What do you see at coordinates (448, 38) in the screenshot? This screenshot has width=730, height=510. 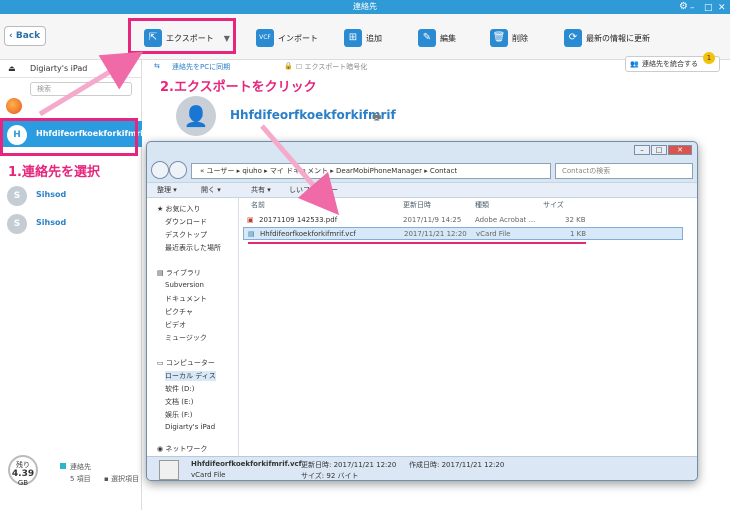 I see `edit-label: 編集` at bounding box center [448, 38].